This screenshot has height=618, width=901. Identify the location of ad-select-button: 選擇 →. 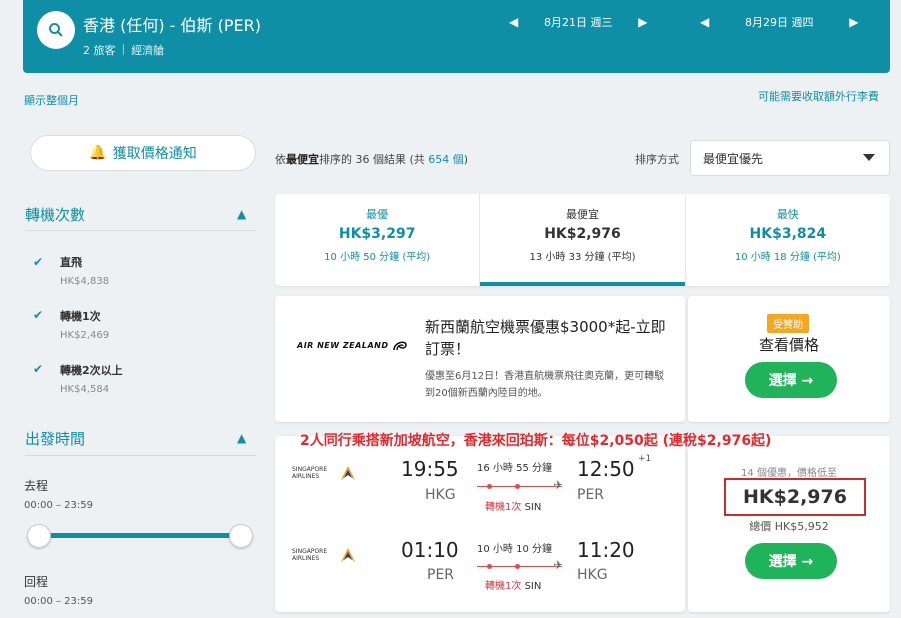
(791, 380).